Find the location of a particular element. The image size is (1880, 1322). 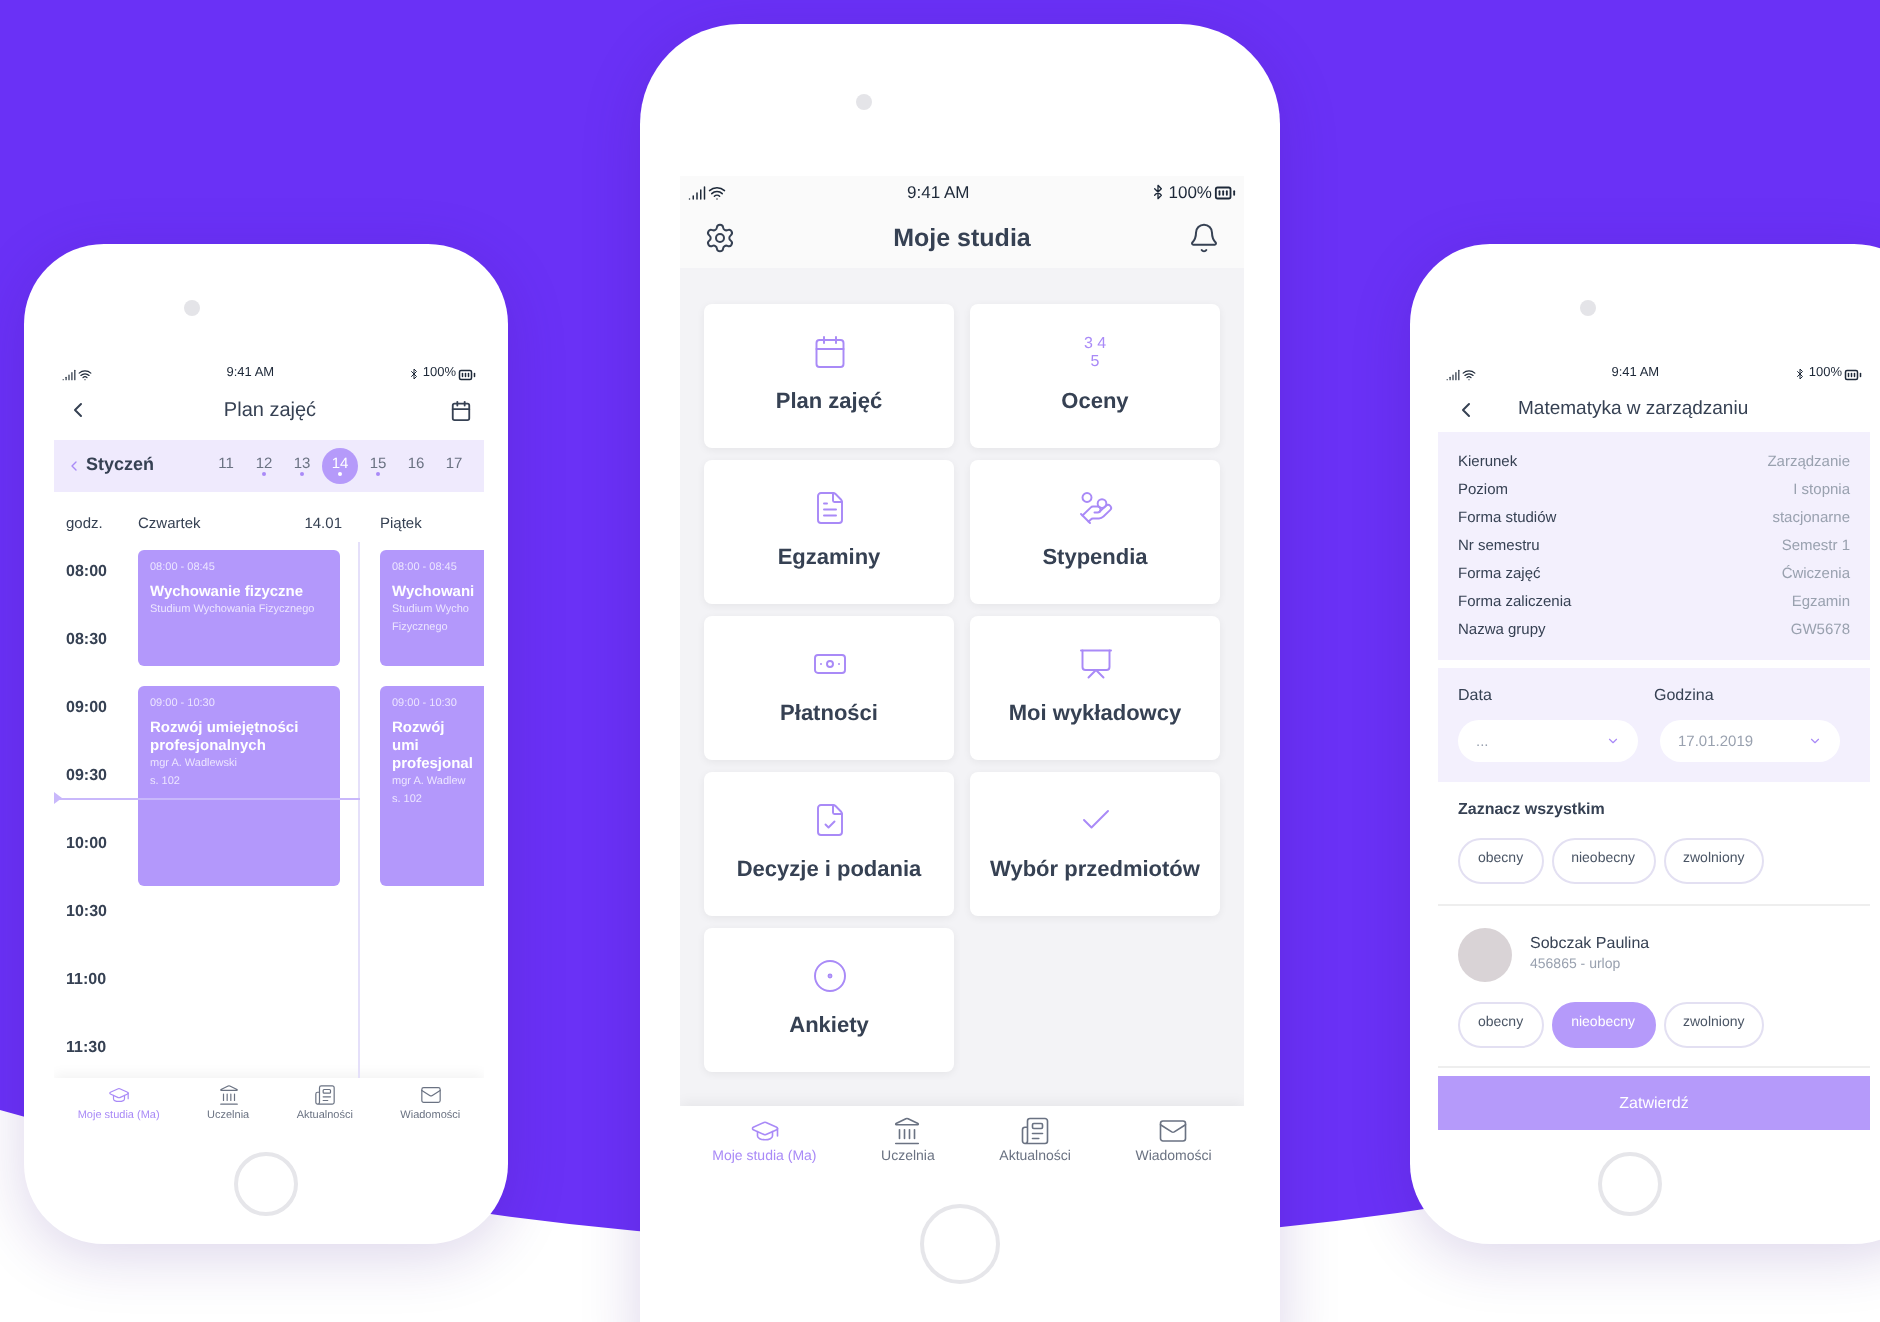

menu-tile: Stypendia is located at coordinates (1095, 532).